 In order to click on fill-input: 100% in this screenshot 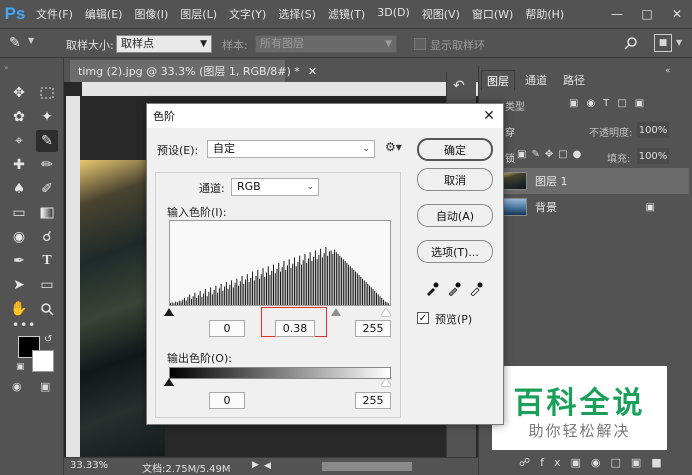, I will do `click(653, 156)`.